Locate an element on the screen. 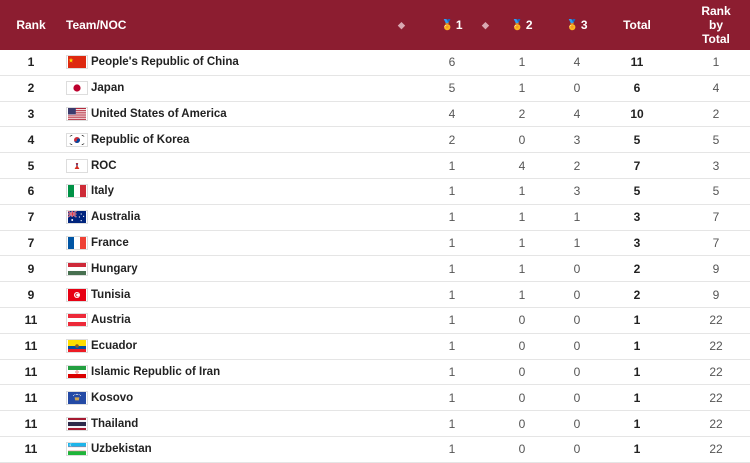 This screenshot has height=463, width=750. team-cell: Islamic Republic of Iran is located at coordinates (236, 372).